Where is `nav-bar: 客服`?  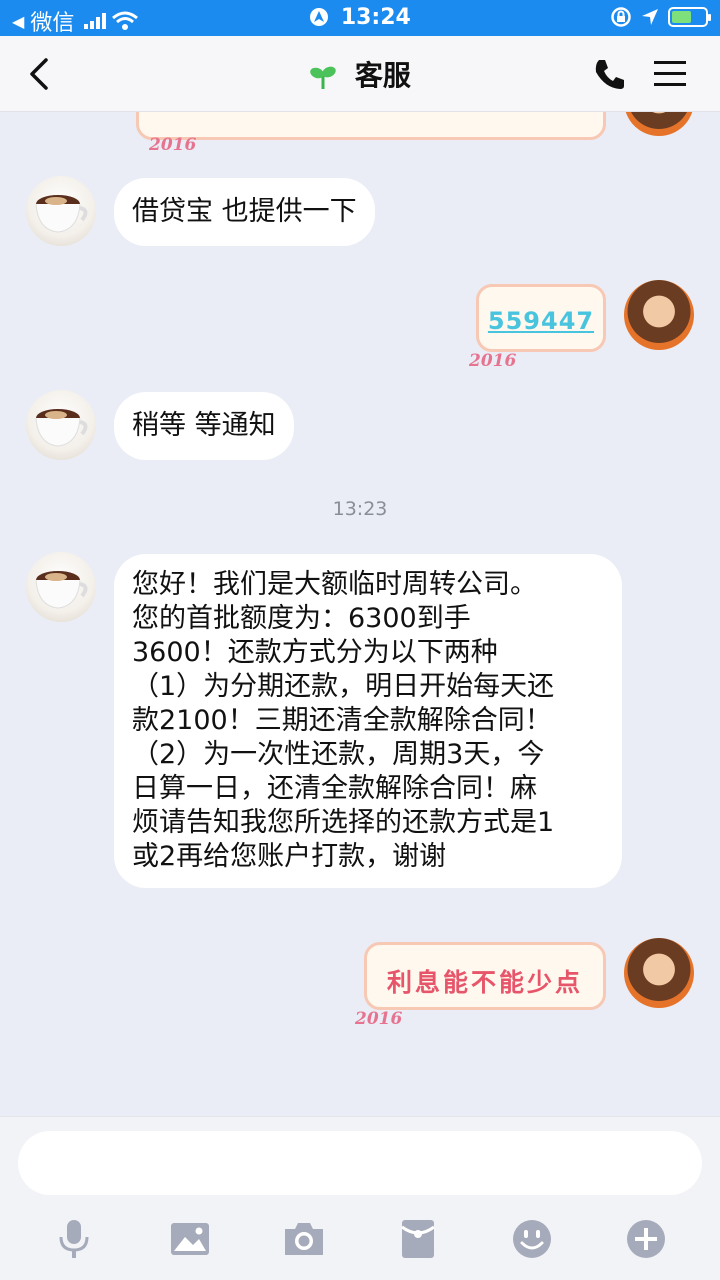 nav-bar: 客服 is located at coordinates (360, 74).